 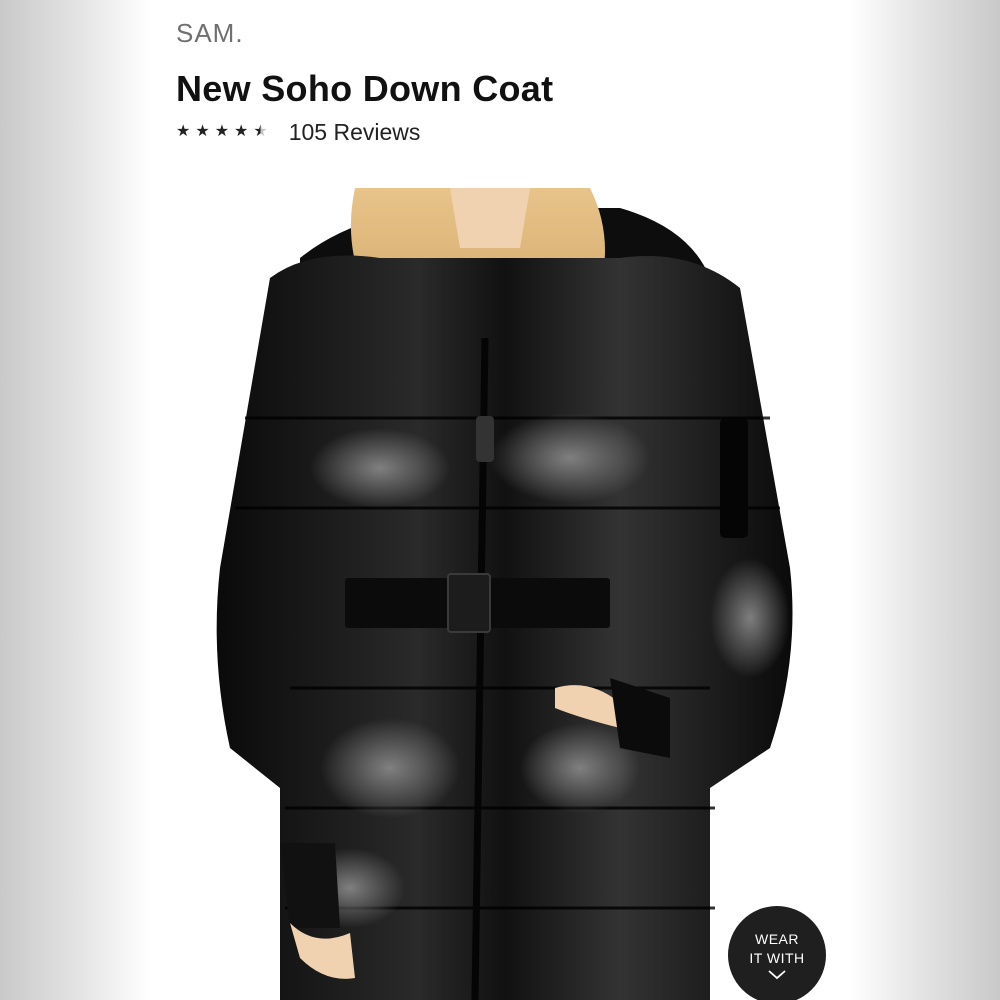 I want to click on brand-name: SAM., so click(x=210, y=33).